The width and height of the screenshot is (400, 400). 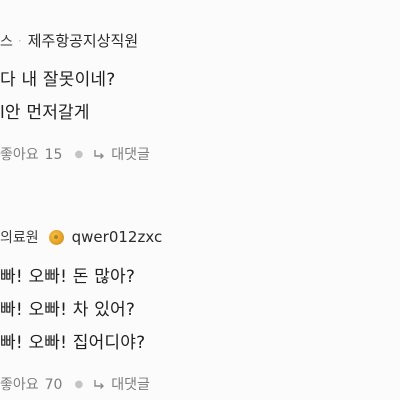 I want to click on comment-text-line: 빠! 오빠! 차 있어?, so click(x=68, y=310).